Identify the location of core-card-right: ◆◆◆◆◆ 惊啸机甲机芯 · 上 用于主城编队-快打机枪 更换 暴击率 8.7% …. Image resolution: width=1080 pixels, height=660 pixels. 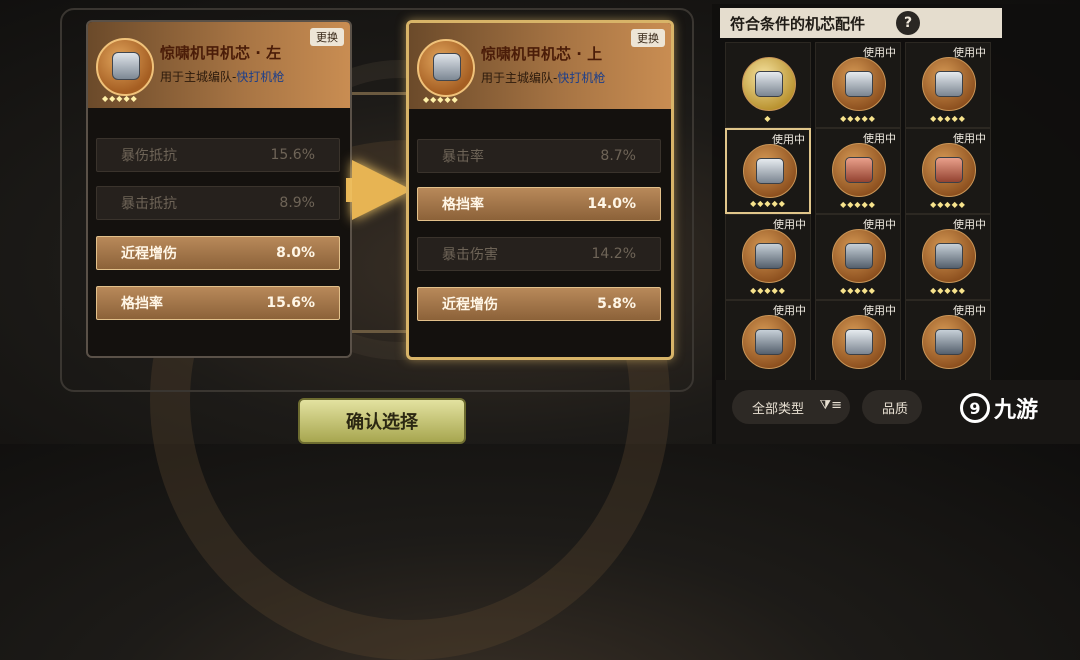
(540, 190).